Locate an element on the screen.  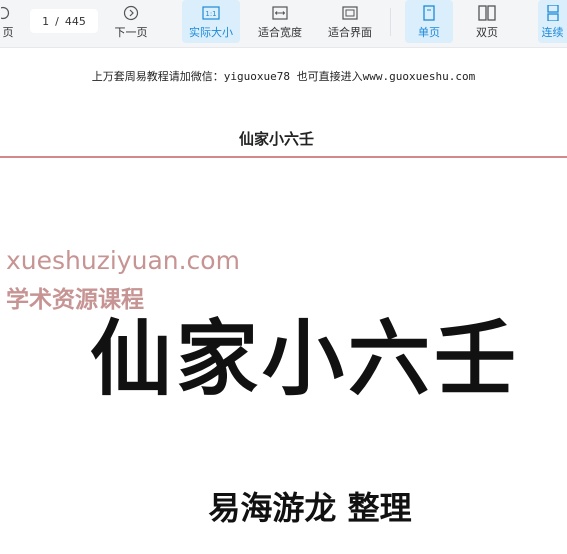
book-title: 仙家小六壬 is located at coordinates (304, 359).